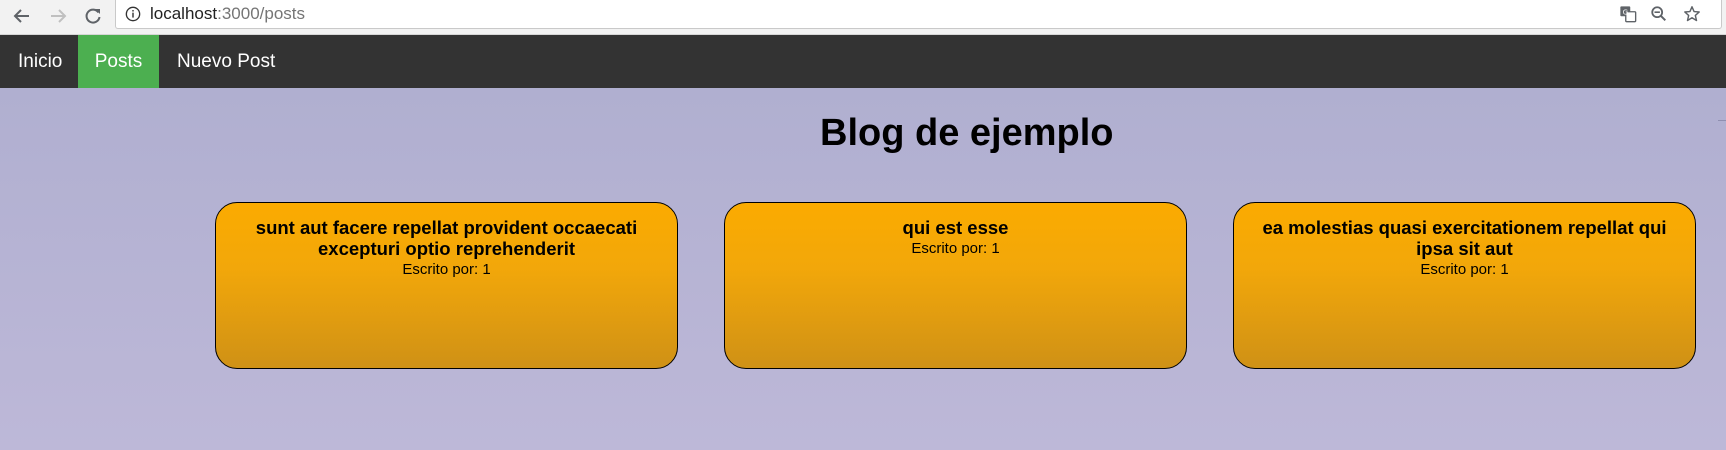 The width and height of the screenshot is (1726, 450). I want to click on url-path: :3000/posts, so click(261, 13).